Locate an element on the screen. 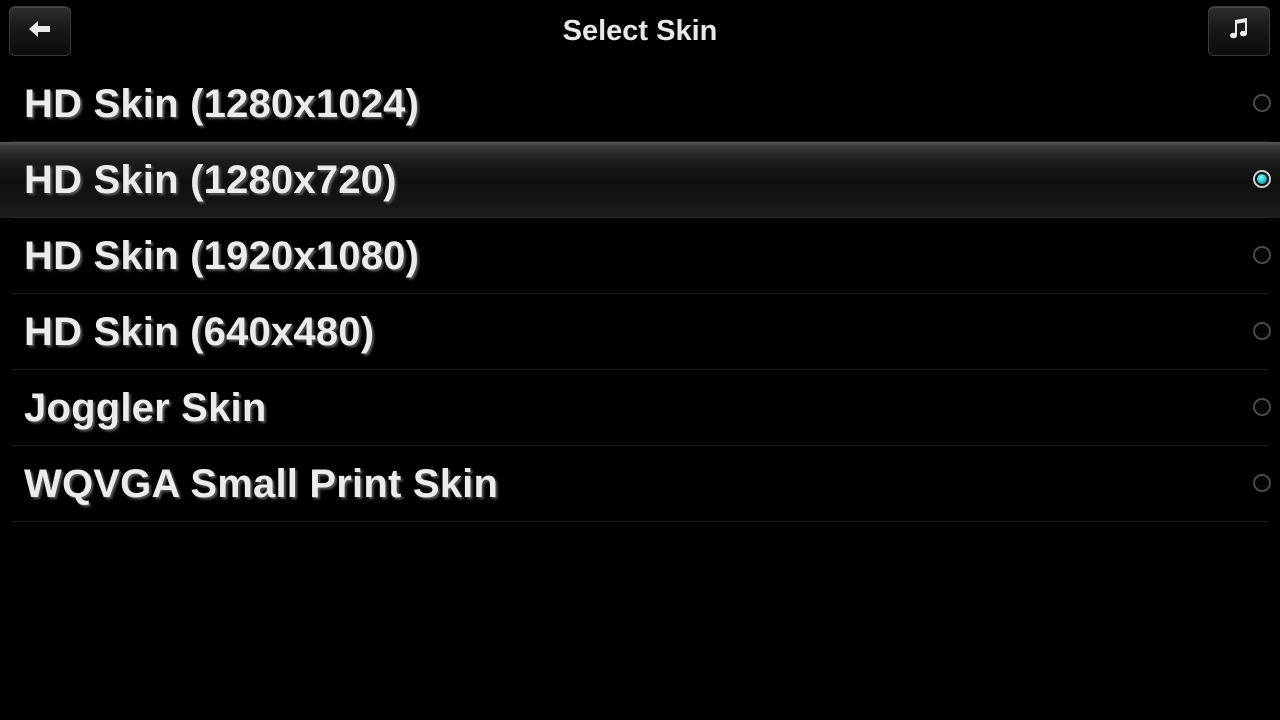  skin-label: HD Skin (1280x1024) is located at coordinates (222, 104).